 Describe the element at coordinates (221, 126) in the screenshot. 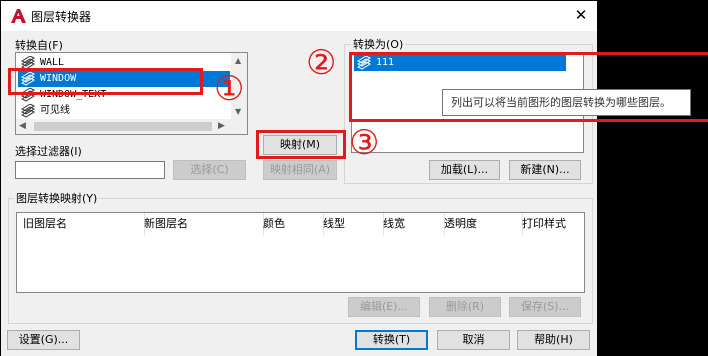

I see `scroll-right-icon: ▶` at that location.